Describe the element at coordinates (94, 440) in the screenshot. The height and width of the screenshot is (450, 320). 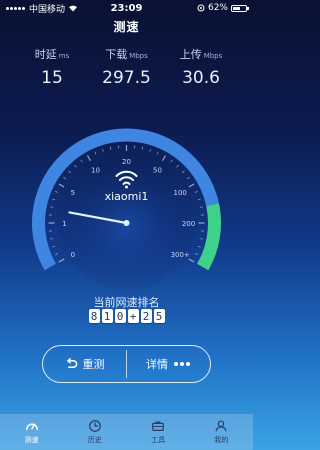
I see `tab-history-label: 历史` at that location.